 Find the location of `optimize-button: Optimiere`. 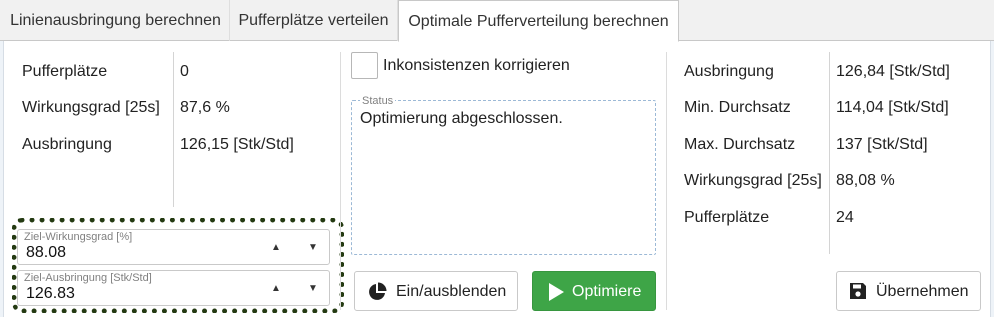

optimize-button: Optimiere is located at coordinates (594, 291).